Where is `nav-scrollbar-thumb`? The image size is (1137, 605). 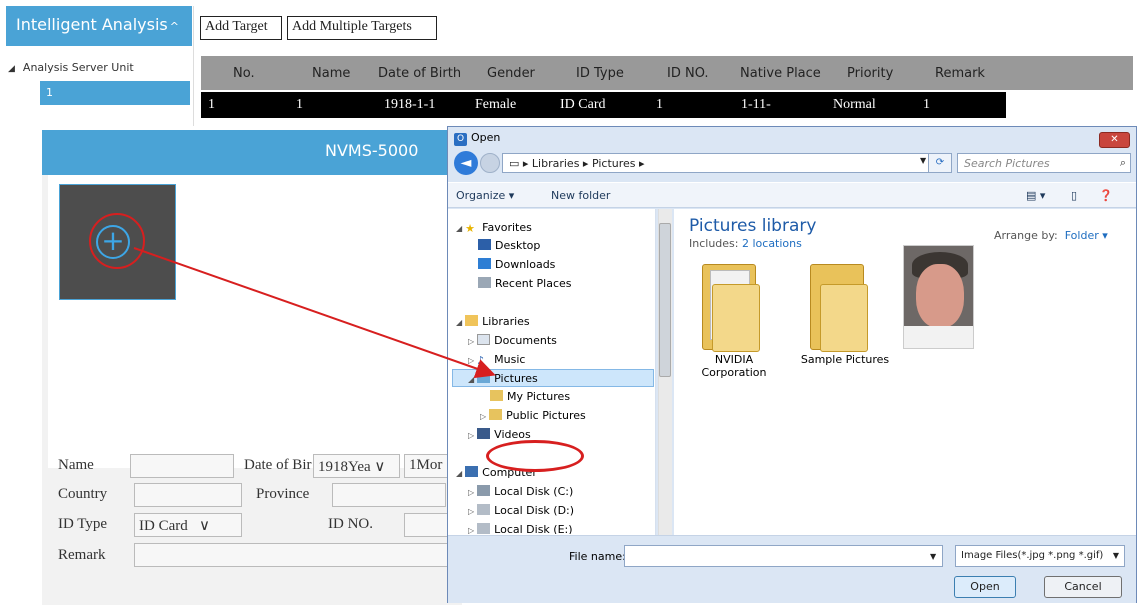
nav-scrollbar-thumb is located at coordinates (665, 300).